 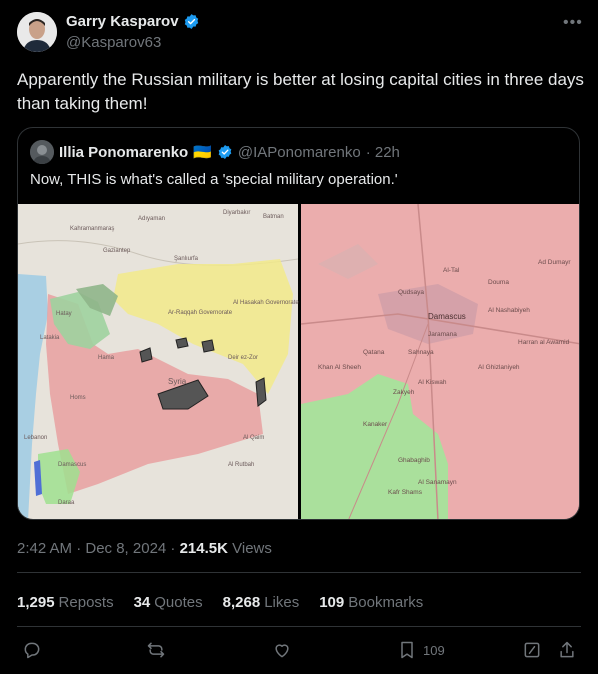 I want to click on map-label: Ar-Raqqah Governorate, so click(x=200, y=313).